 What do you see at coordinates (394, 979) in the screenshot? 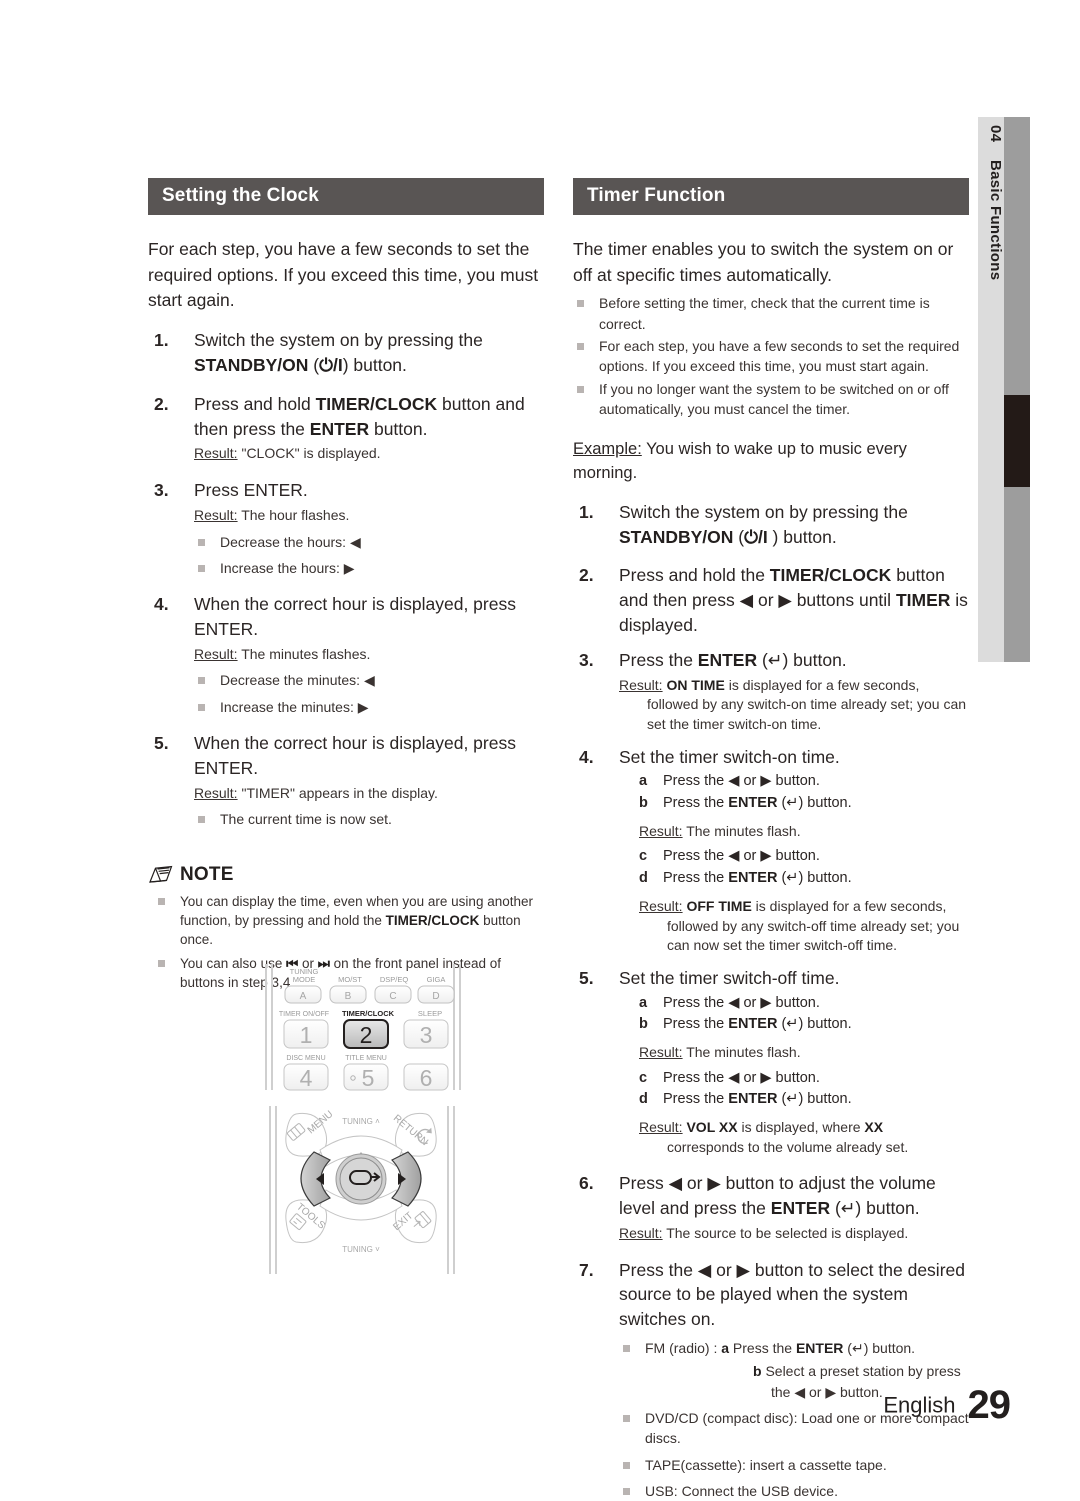
I see `svg-text: DSP/EQ` at bounding box center [394, 979].